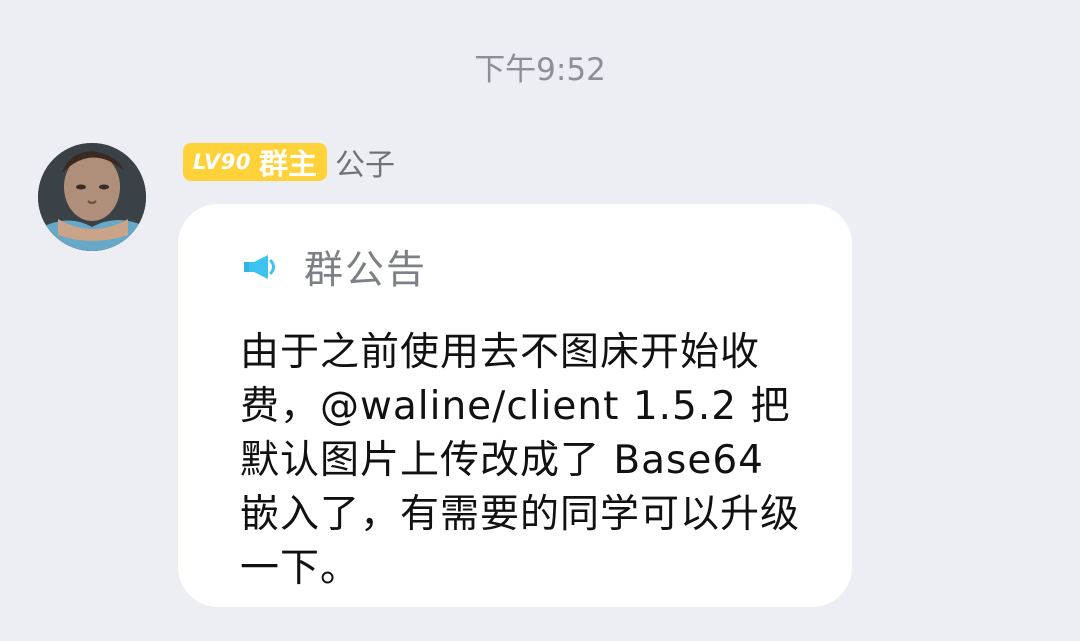  I want to click on announcement-header: 群公告, so click(336, 267).